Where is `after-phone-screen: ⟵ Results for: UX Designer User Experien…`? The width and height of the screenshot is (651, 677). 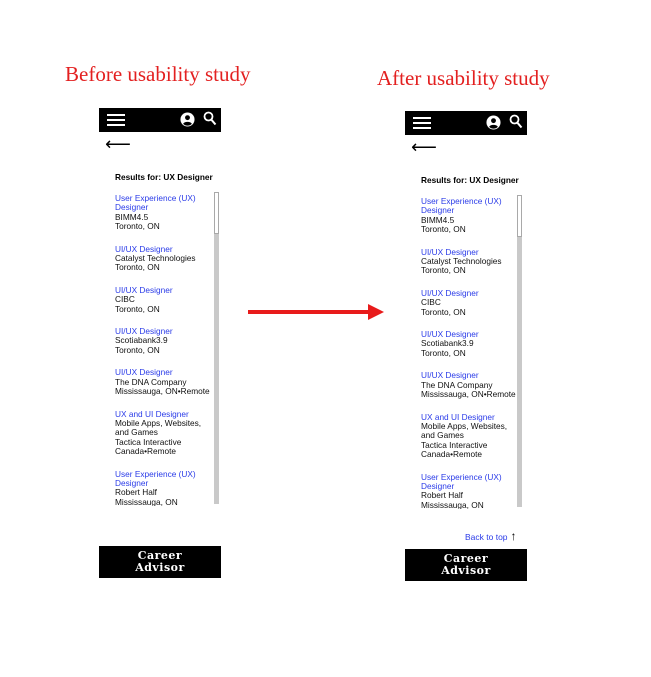
after-phone-screen: ⟵ Results for: UX Designer User Experien… is located at coordinates (466, 346).